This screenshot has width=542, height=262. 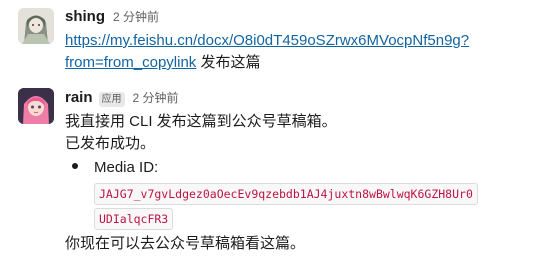 I want to click on message-text: 已发布成功。, so click(x=110, y=143).